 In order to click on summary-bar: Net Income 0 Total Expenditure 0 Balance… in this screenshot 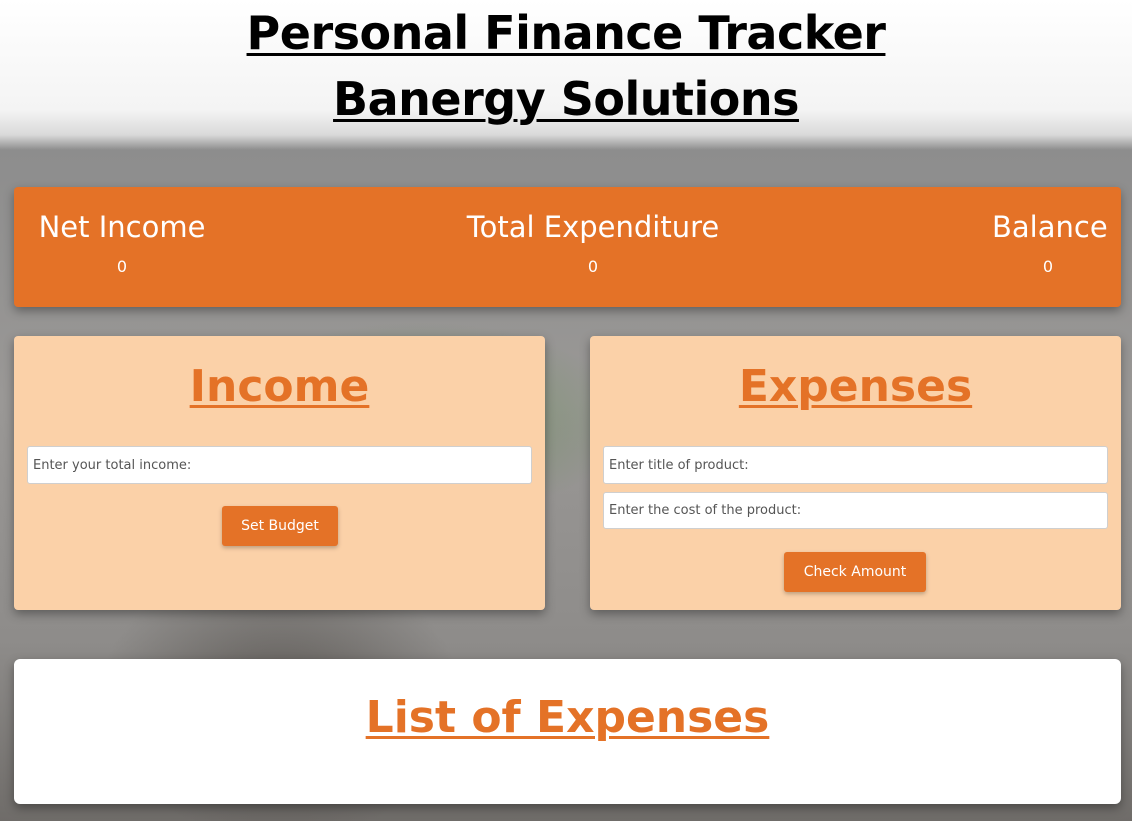, I will do `click(567, 247)`.